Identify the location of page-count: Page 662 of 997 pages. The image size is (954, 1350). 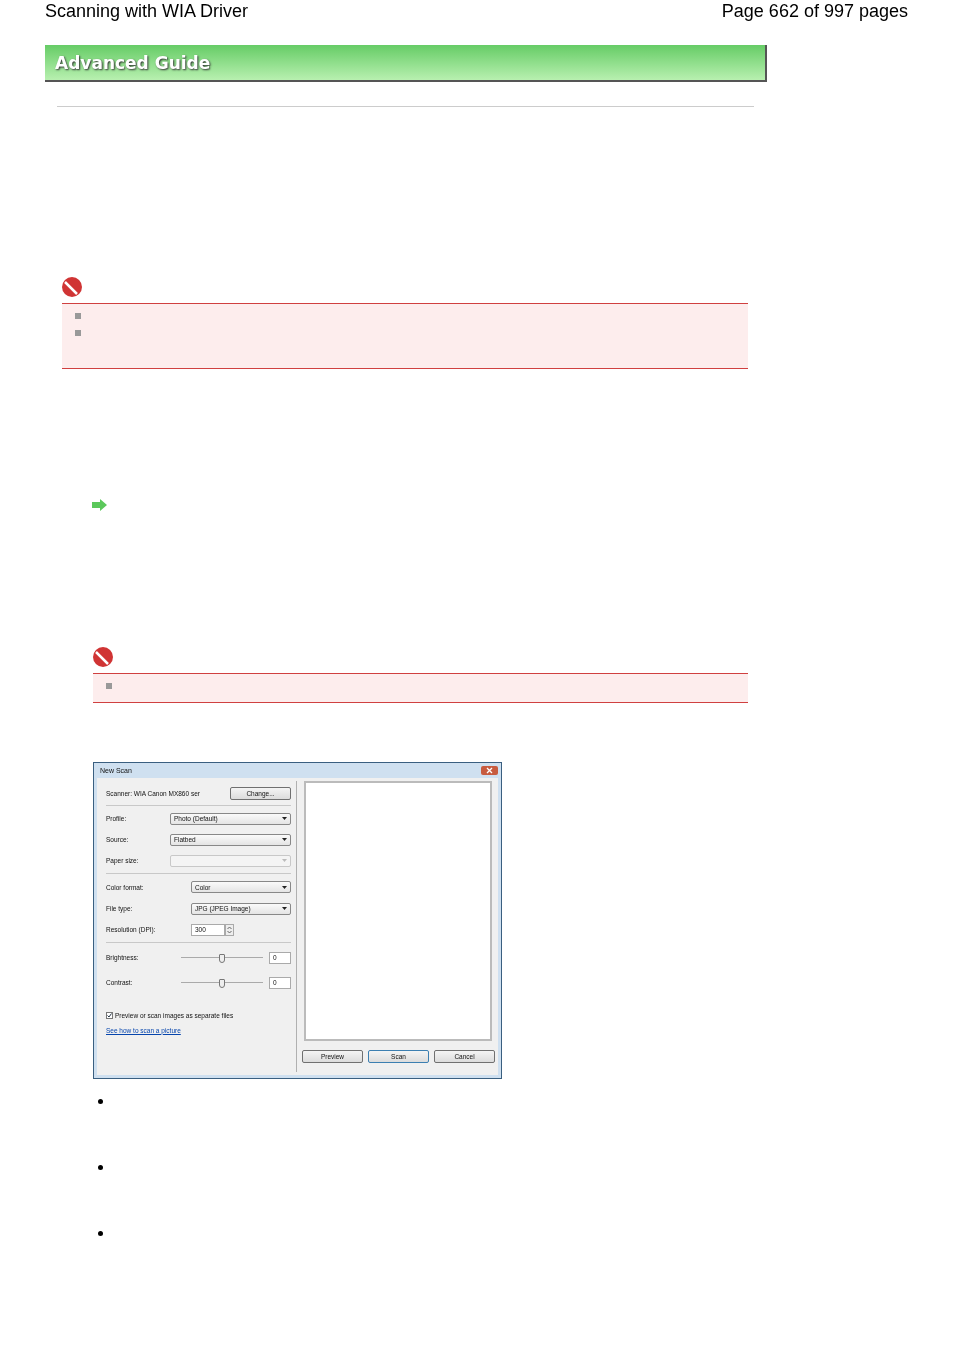
(814, 11).